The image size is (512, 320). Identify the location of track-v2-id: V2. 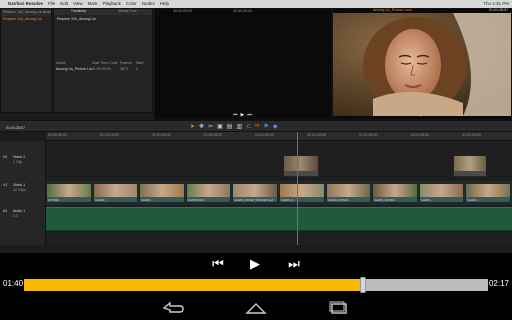
(5, 157).